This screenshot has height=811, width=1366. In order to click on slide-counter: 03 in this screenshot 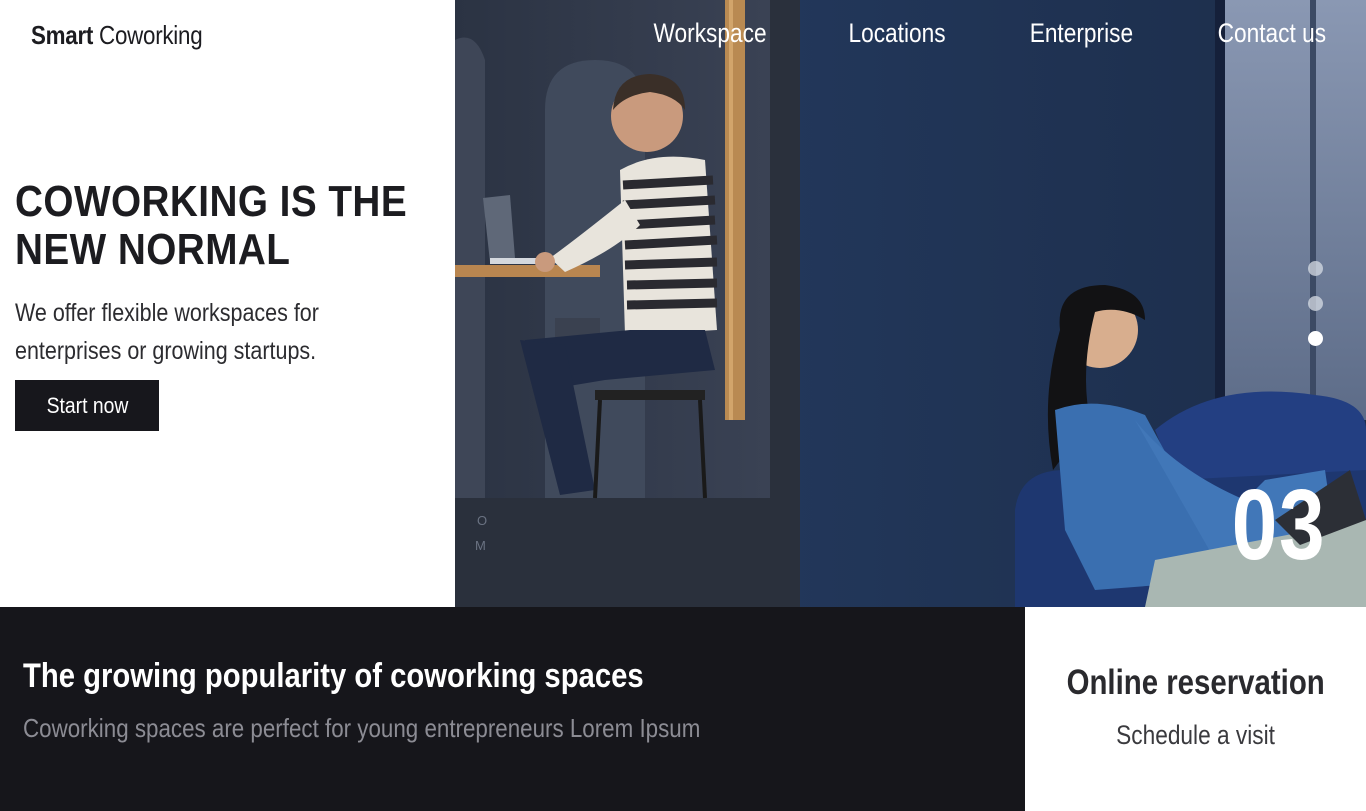, I will do `click(1278, 525)`.